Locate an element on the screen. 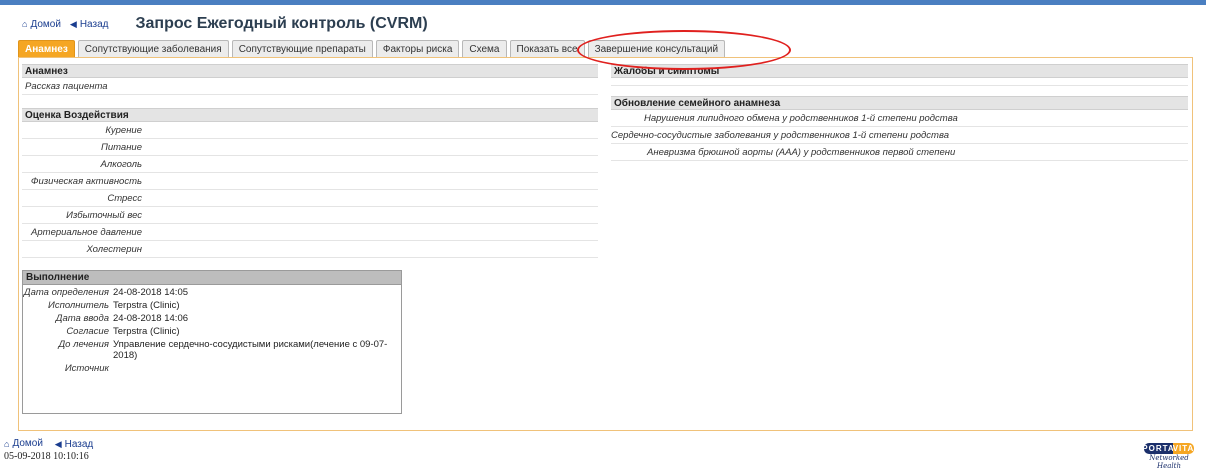  execution-title: Выполнение is located at coordinates (212, 278).